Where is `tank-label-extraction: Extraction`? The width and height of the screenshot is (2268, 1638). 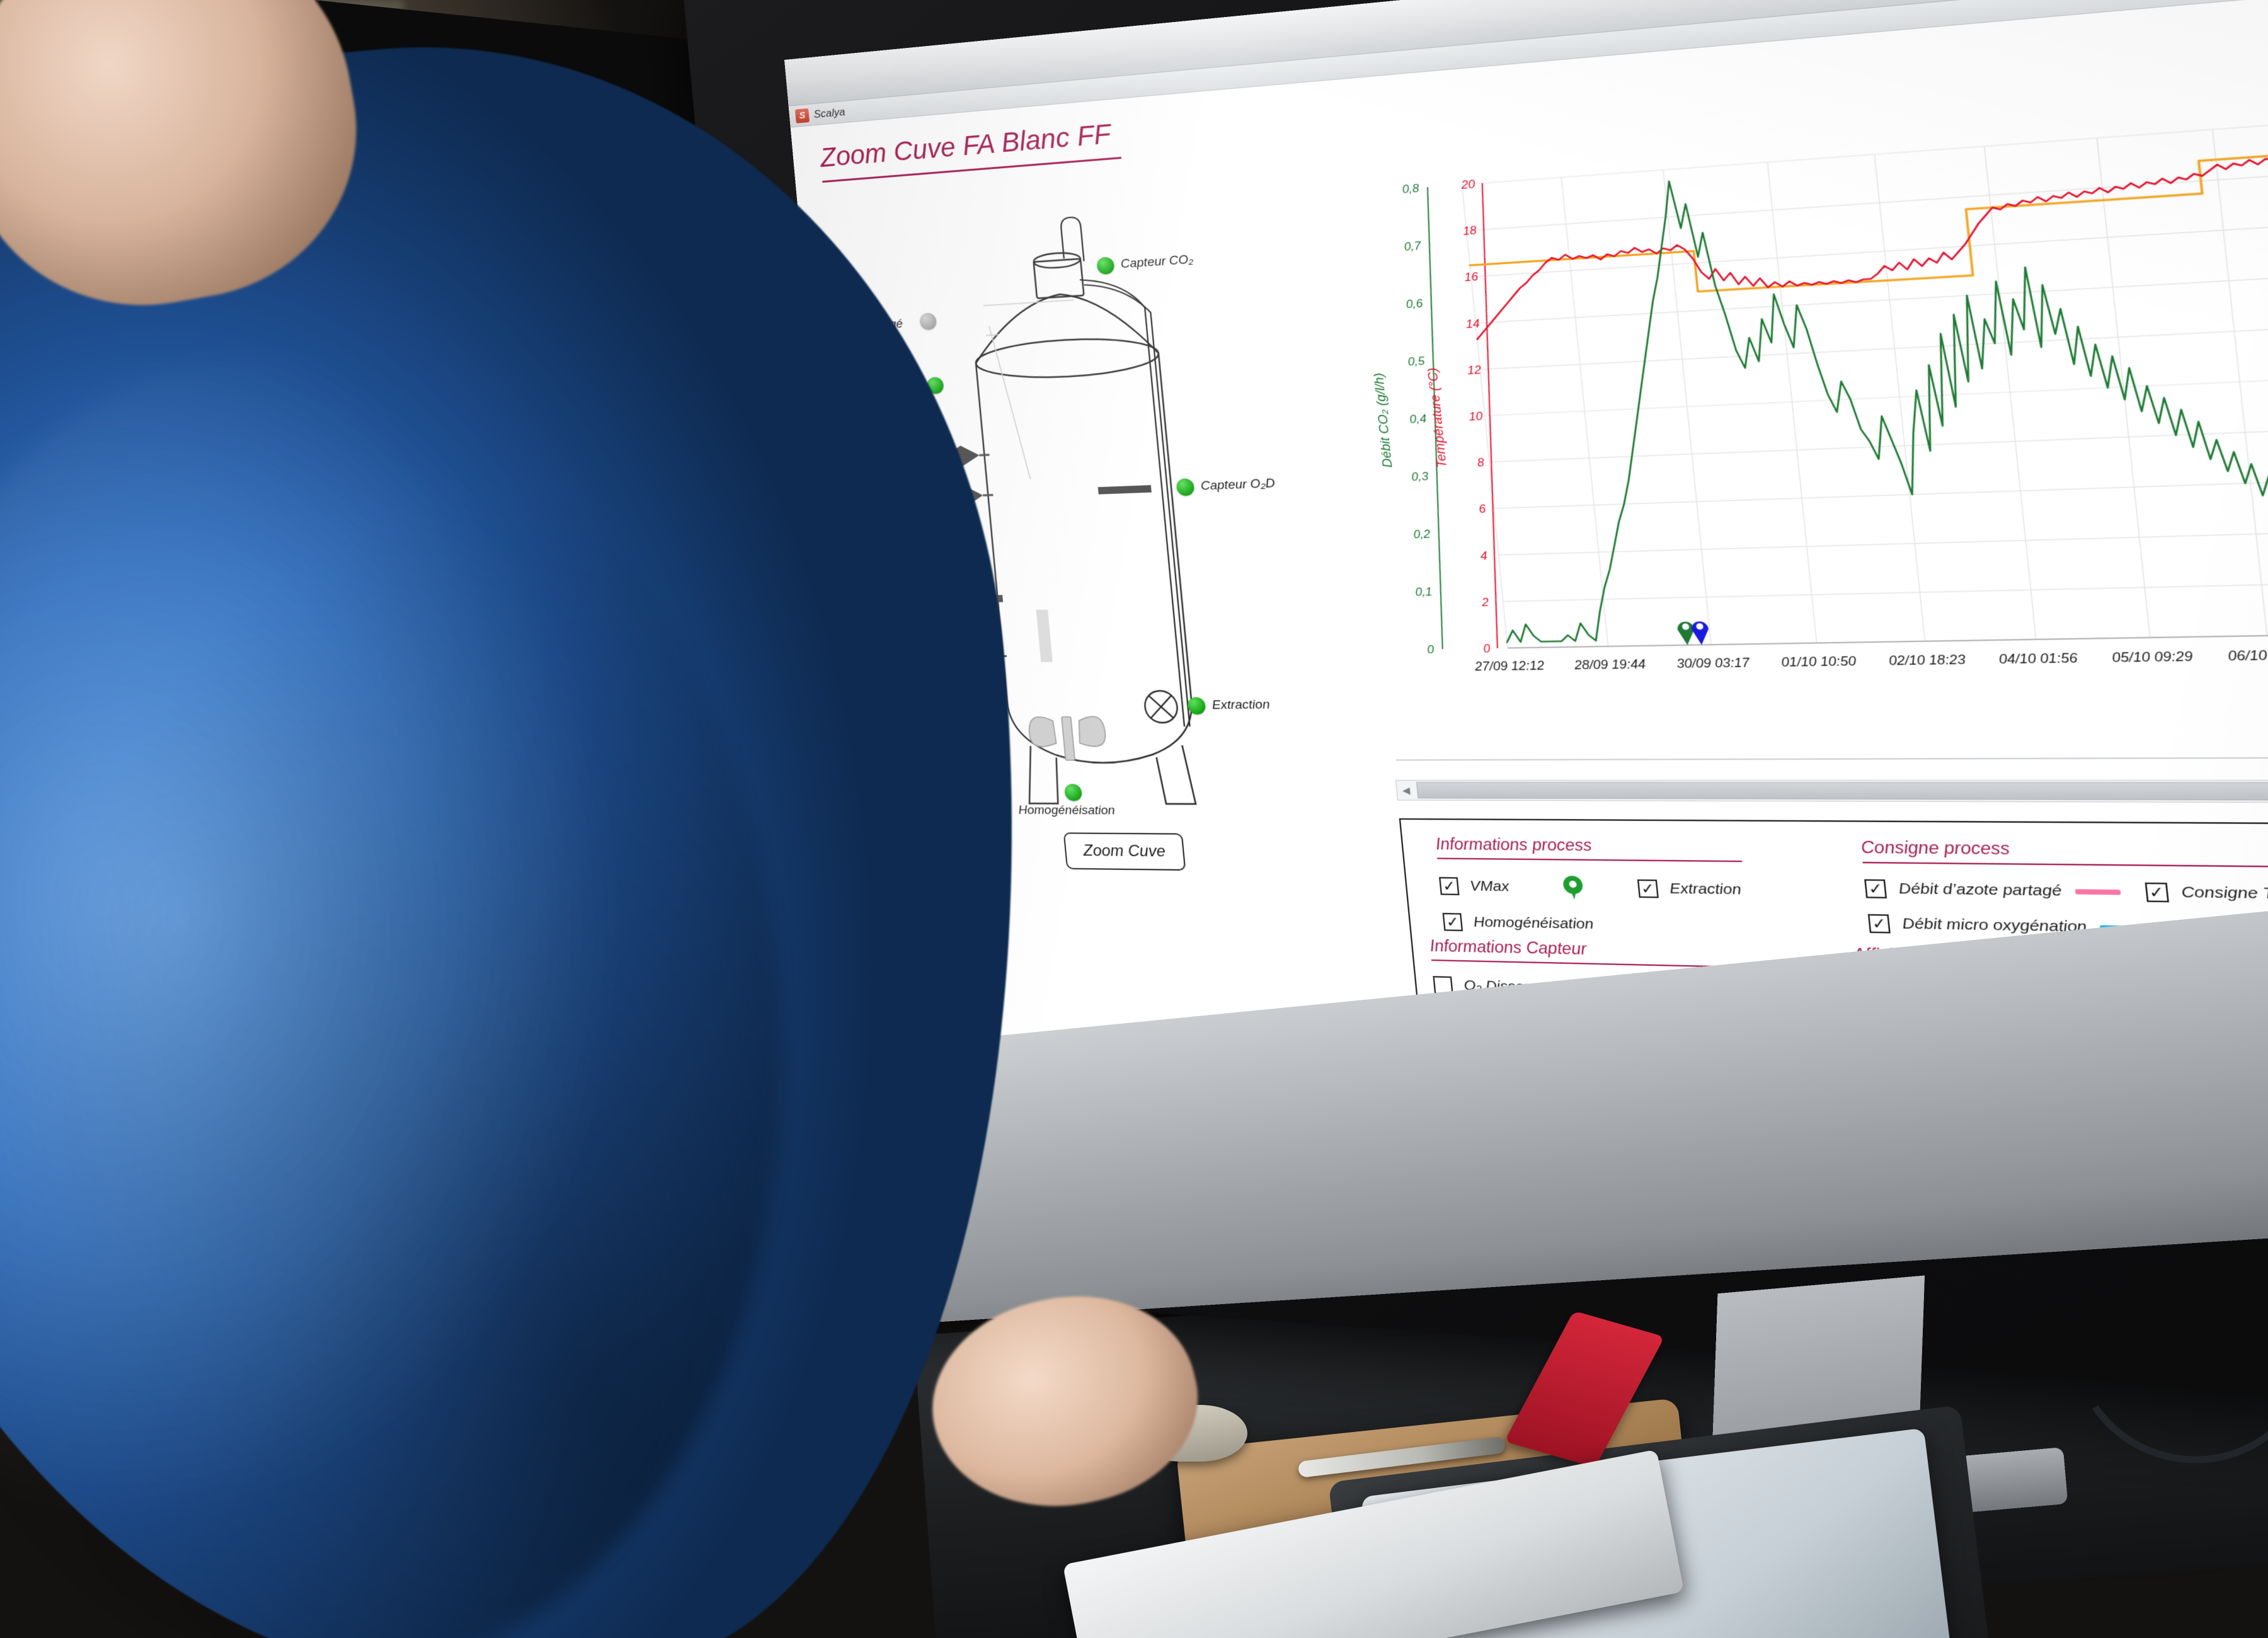 tank-label-extraction: Extraction is located at coordinates (1241, 705).